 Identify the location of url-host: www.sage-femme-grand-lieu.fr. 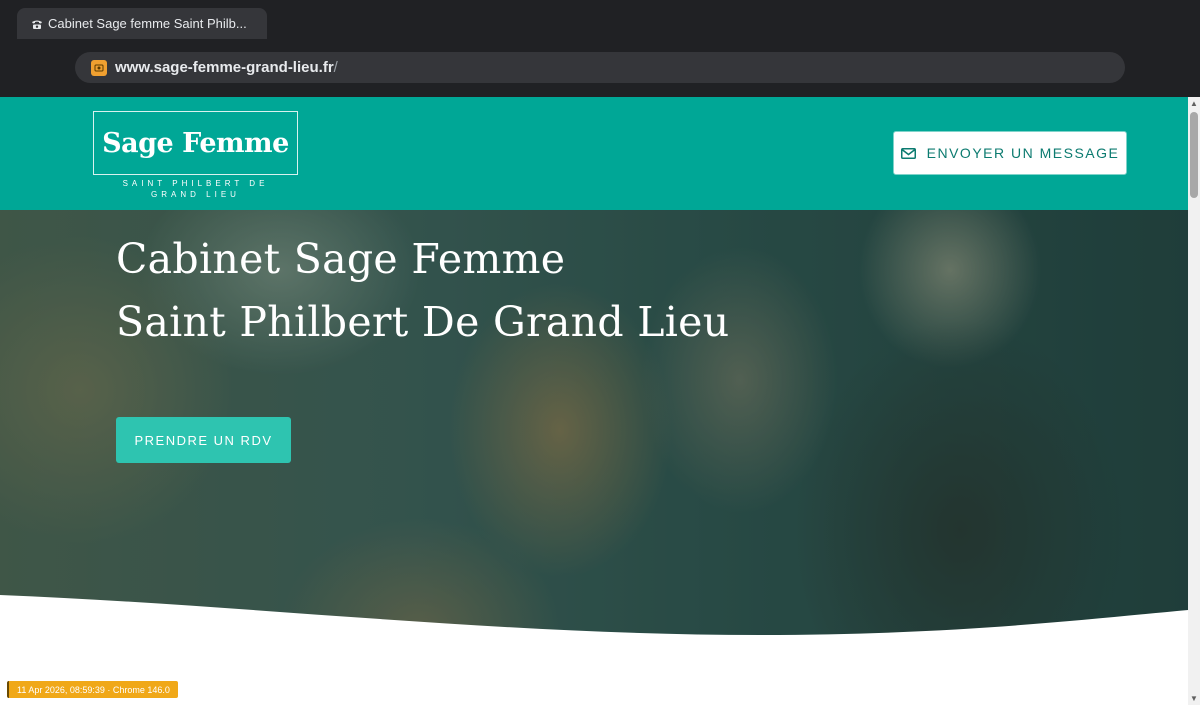
(224, 67).